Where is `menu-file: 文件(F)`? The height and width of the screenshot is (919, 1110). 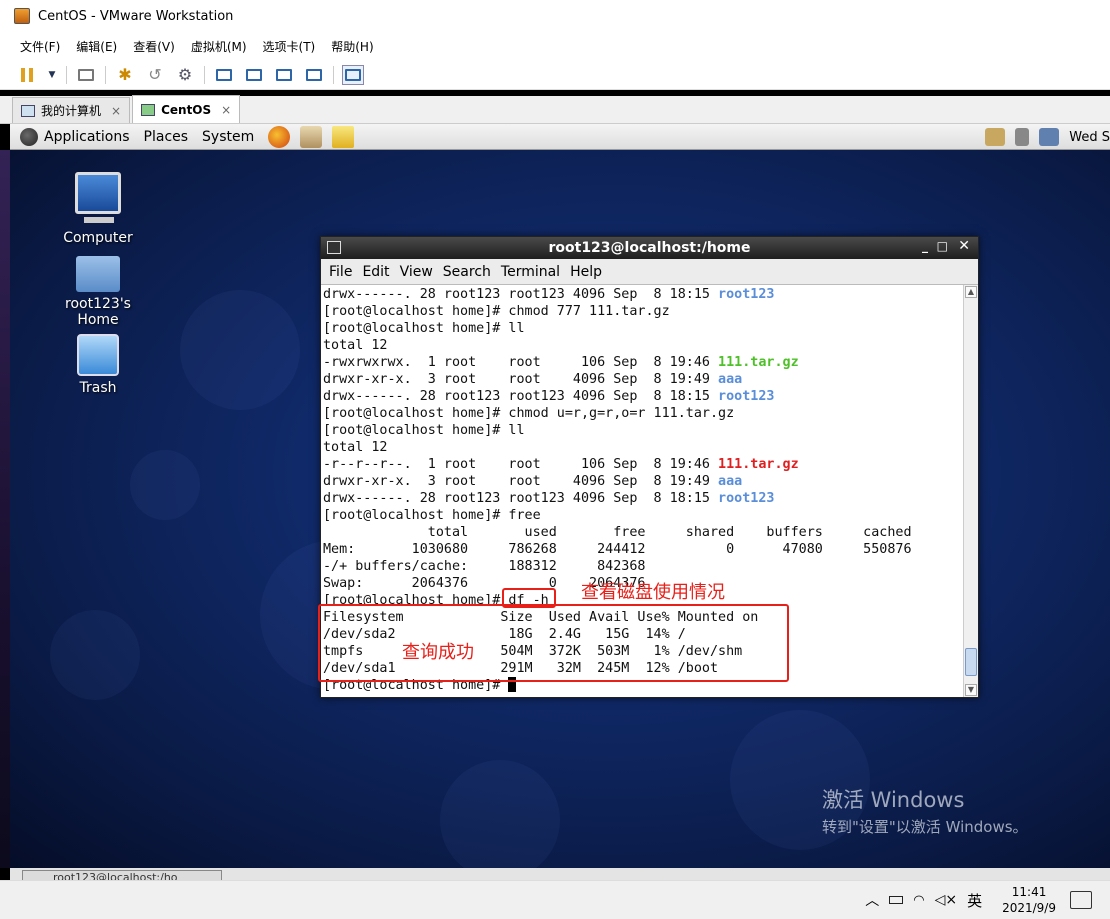 menu-file: 文件(F) is located at coordinates (40, 46).